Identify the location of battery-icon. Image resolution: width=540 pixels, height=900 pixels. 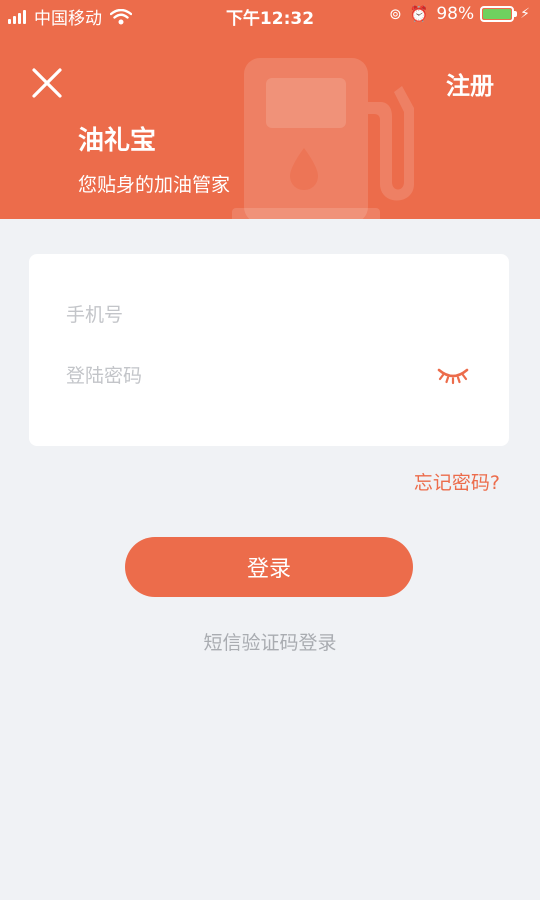
(499, 14).